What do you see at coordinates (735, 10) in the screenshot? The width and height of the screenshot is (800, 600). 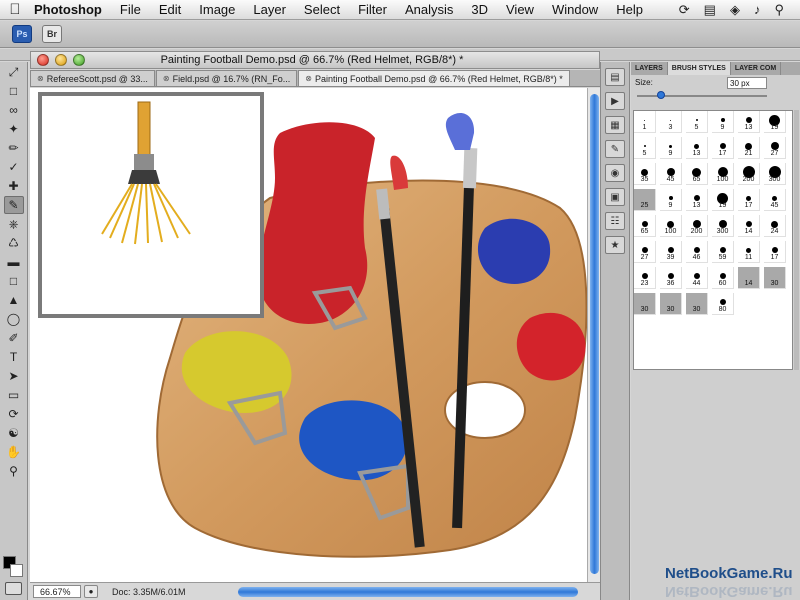 I see `wifi-icon: ◈` at bounding box center [735, 10].